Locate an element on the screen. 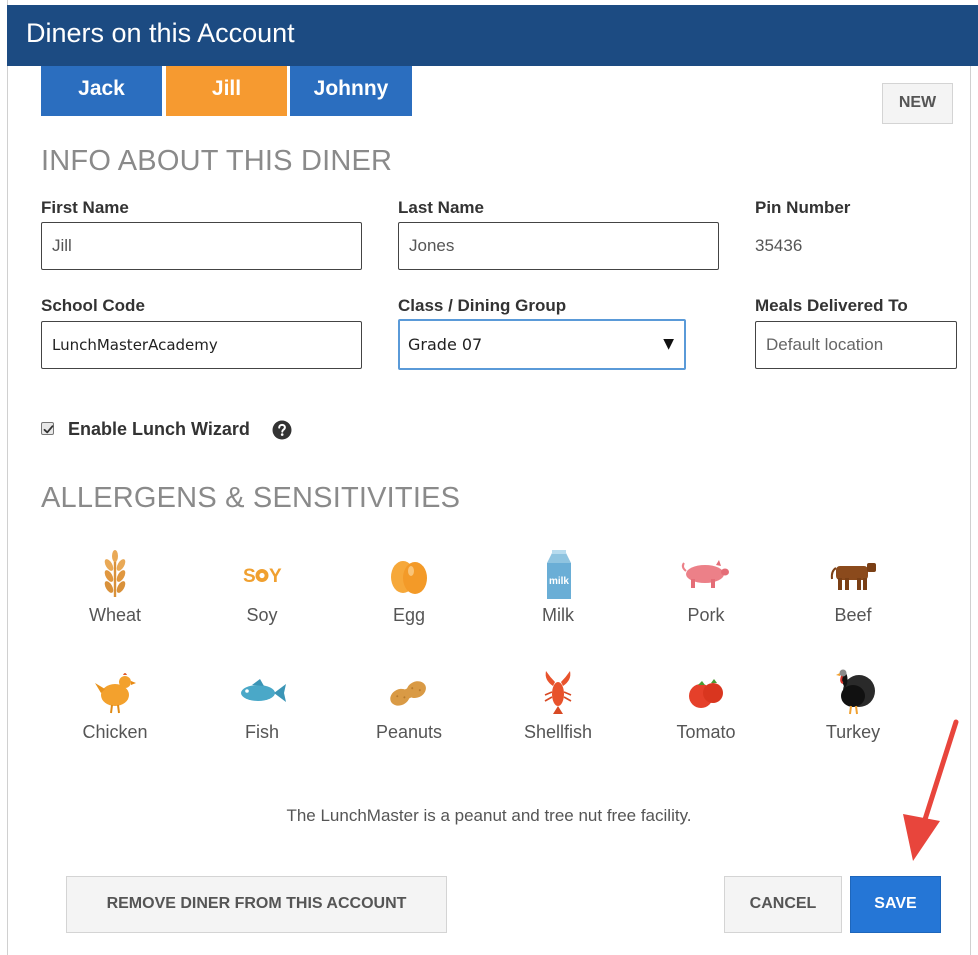 Image resolution: width=978 pixels, height=955 pixels. annotation-arrow-icon is located at coordinates (931, 790).